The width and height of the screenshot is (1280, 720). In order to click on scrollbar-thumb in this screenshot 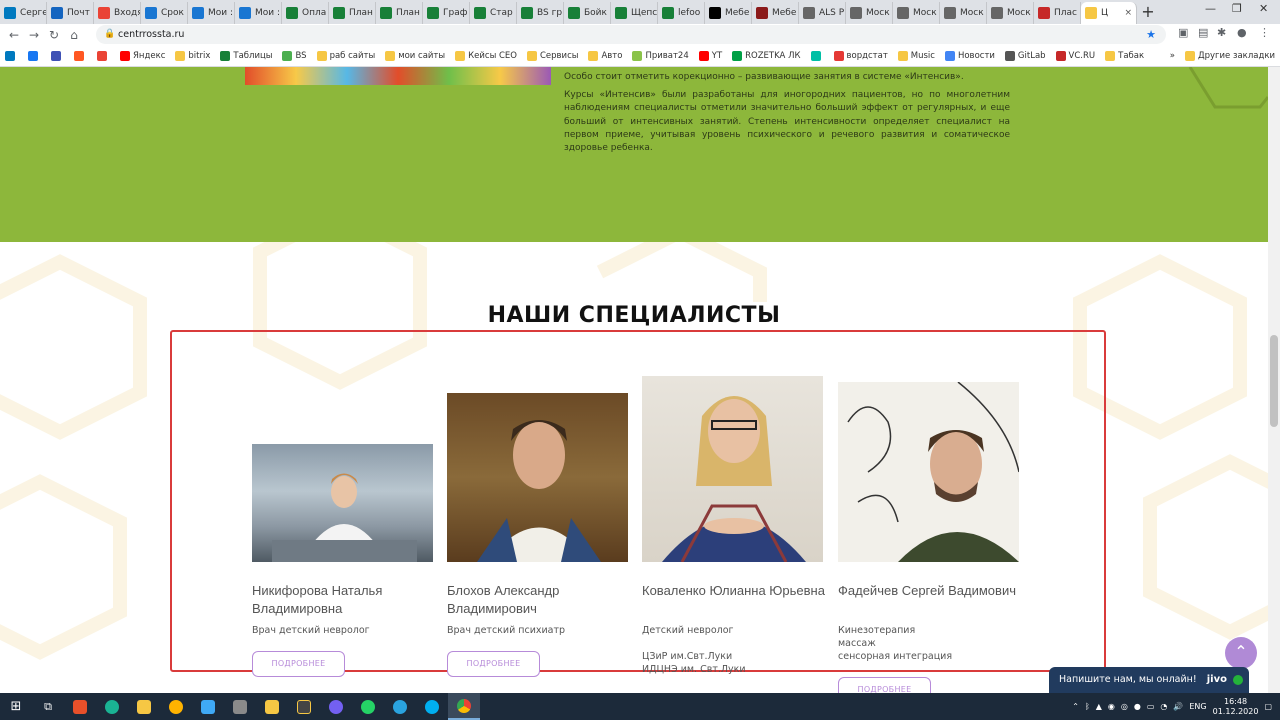, I will do `click(1274, 381)`.